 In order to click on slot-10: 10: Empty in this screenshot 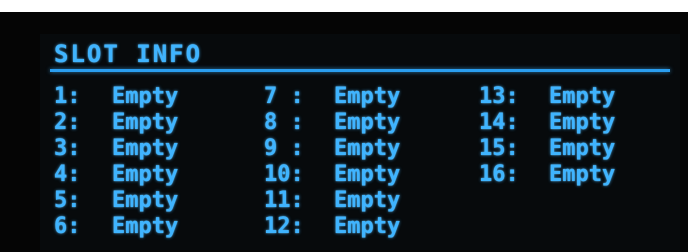, I will do `click(364, 175)`.